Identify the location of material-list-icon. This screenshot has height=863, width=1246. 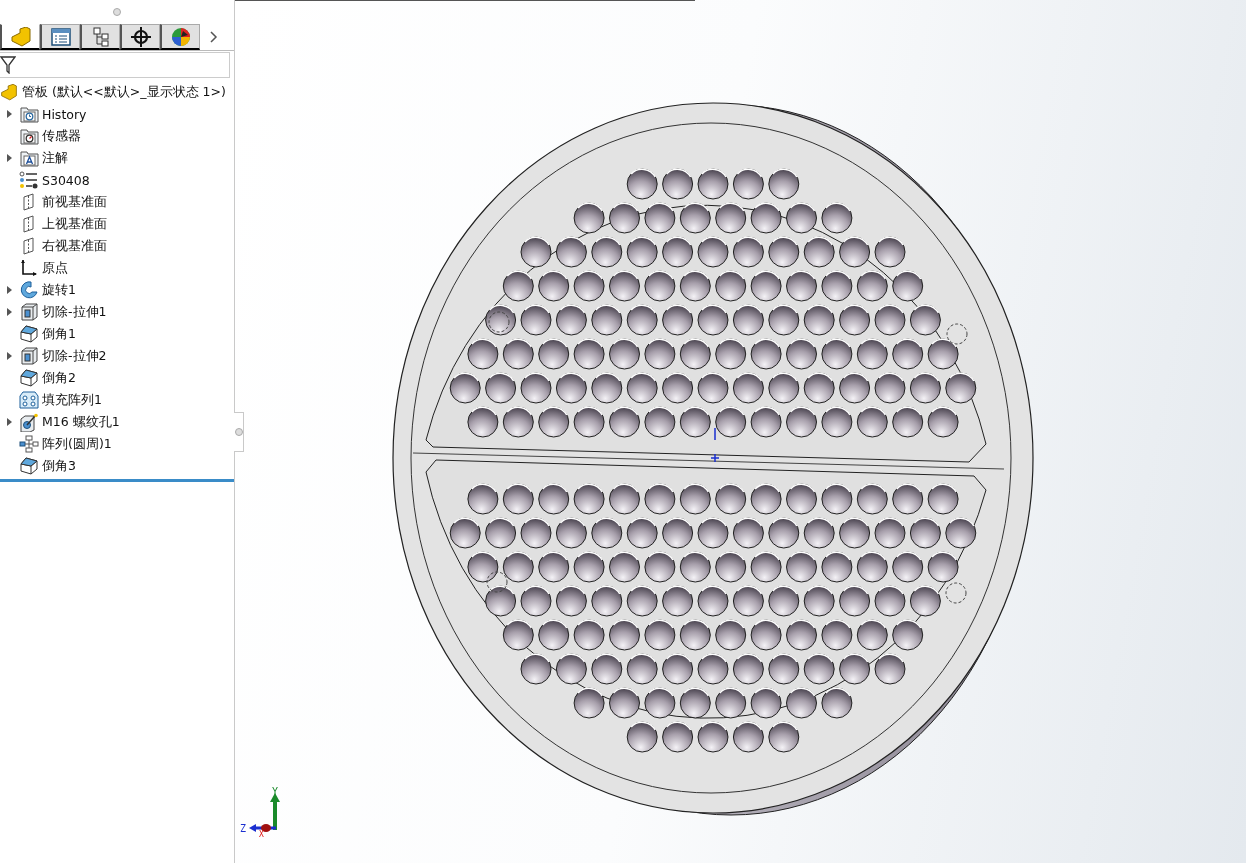
(29, 180).